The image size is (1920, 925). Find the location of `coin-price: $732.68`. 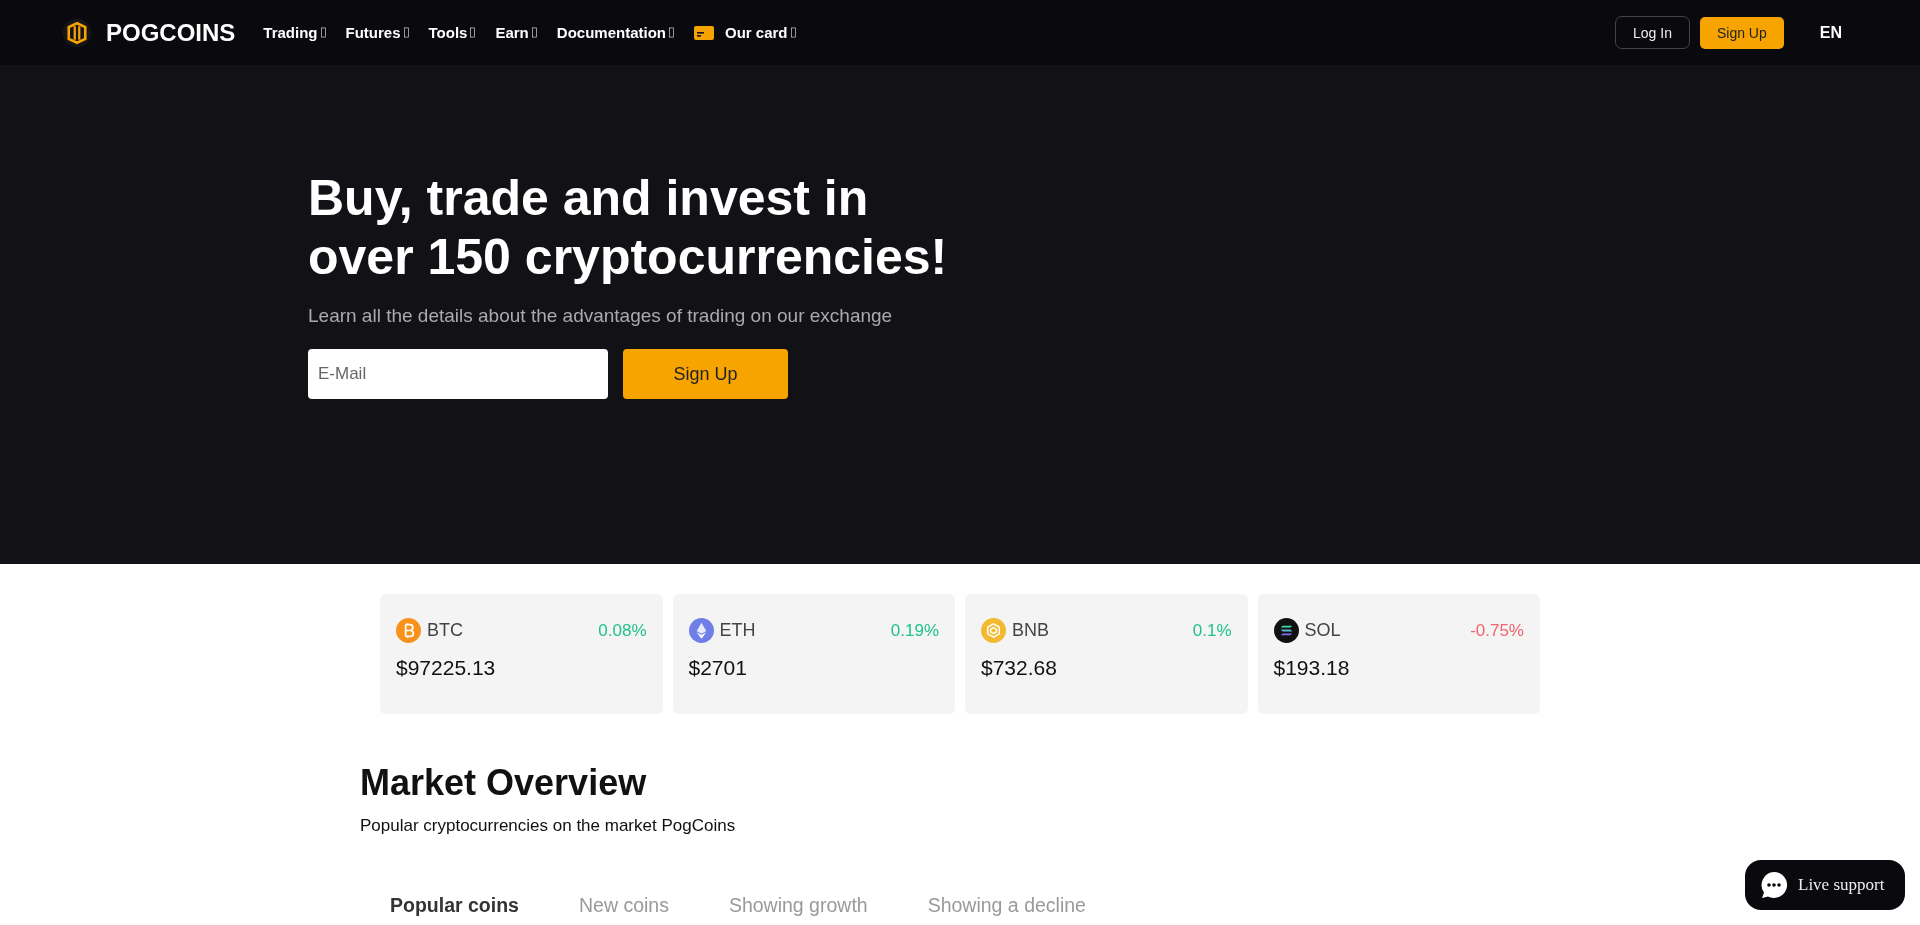

coin-price: $732.68 is located at coordinates (1019, 668).